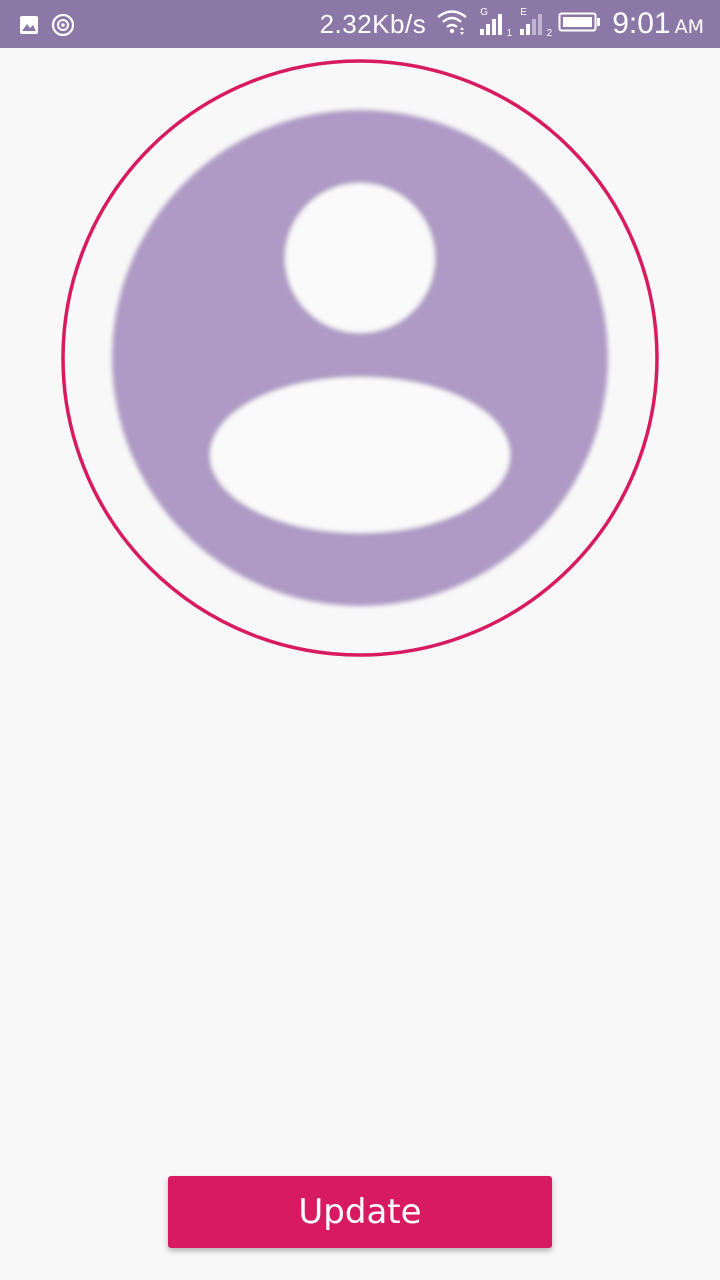 The image size is (720, 1280). What do you see at coordinates (641, 23) in the screenshot?
I see `clock-time: 9:01` at bounding box center [641, 23].